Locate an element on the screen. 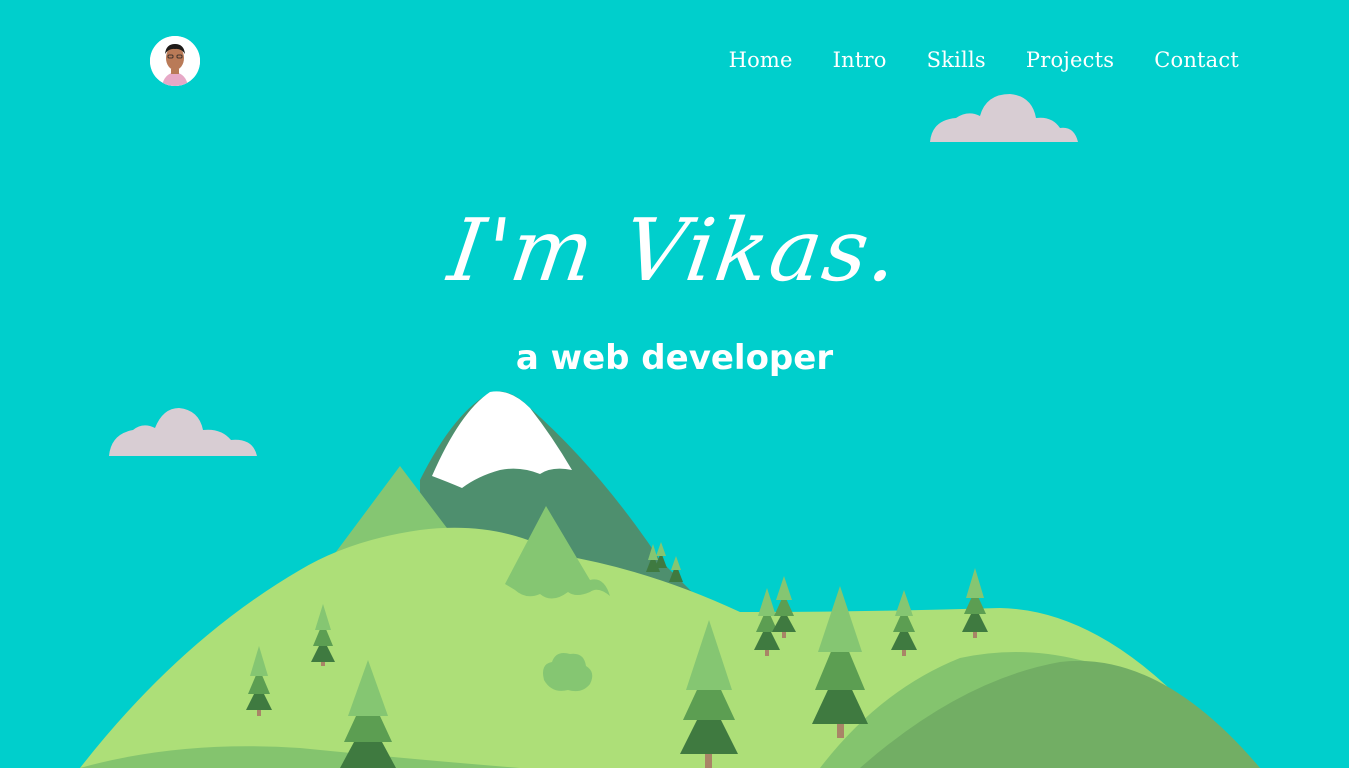 The width and height of the screenshot is (1349, 768). profile-photo-icon is located at coordinates (175, 61).